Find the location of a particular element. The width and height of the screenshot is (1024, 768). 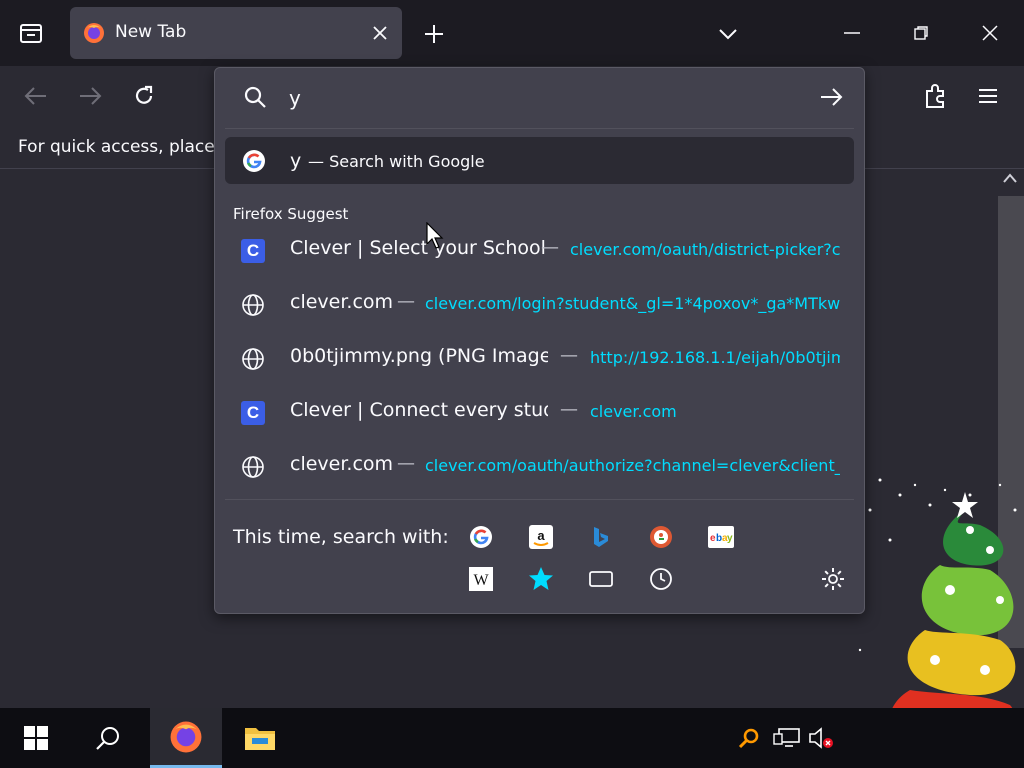

restore-button is located at coordinates (921, 33).